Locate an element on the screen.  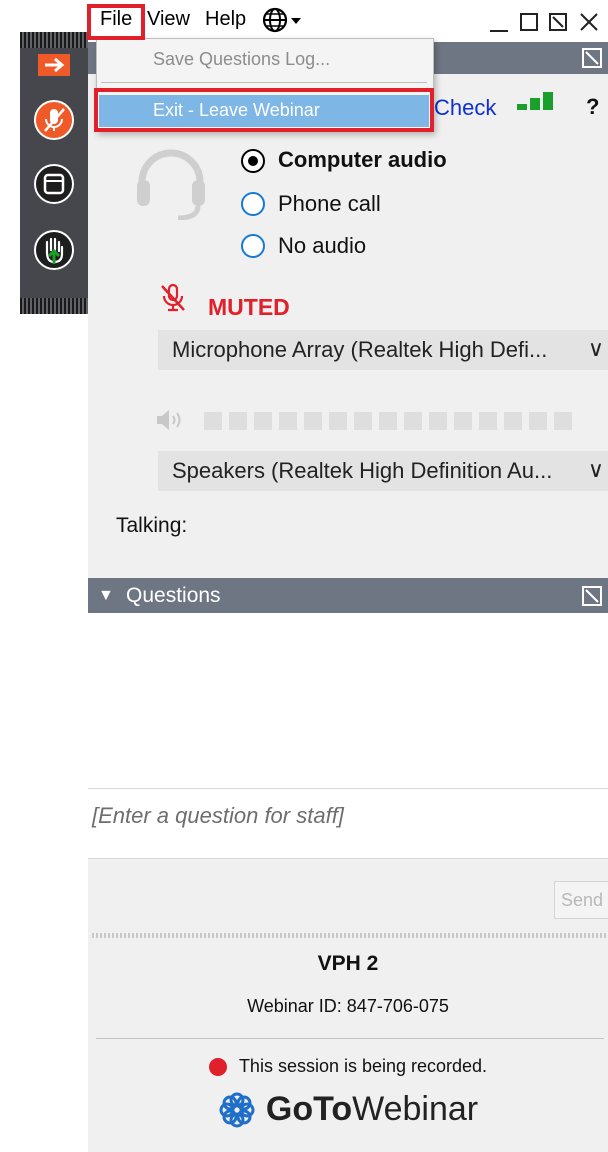
raise-hand-button is located at coordinates (54, 250).